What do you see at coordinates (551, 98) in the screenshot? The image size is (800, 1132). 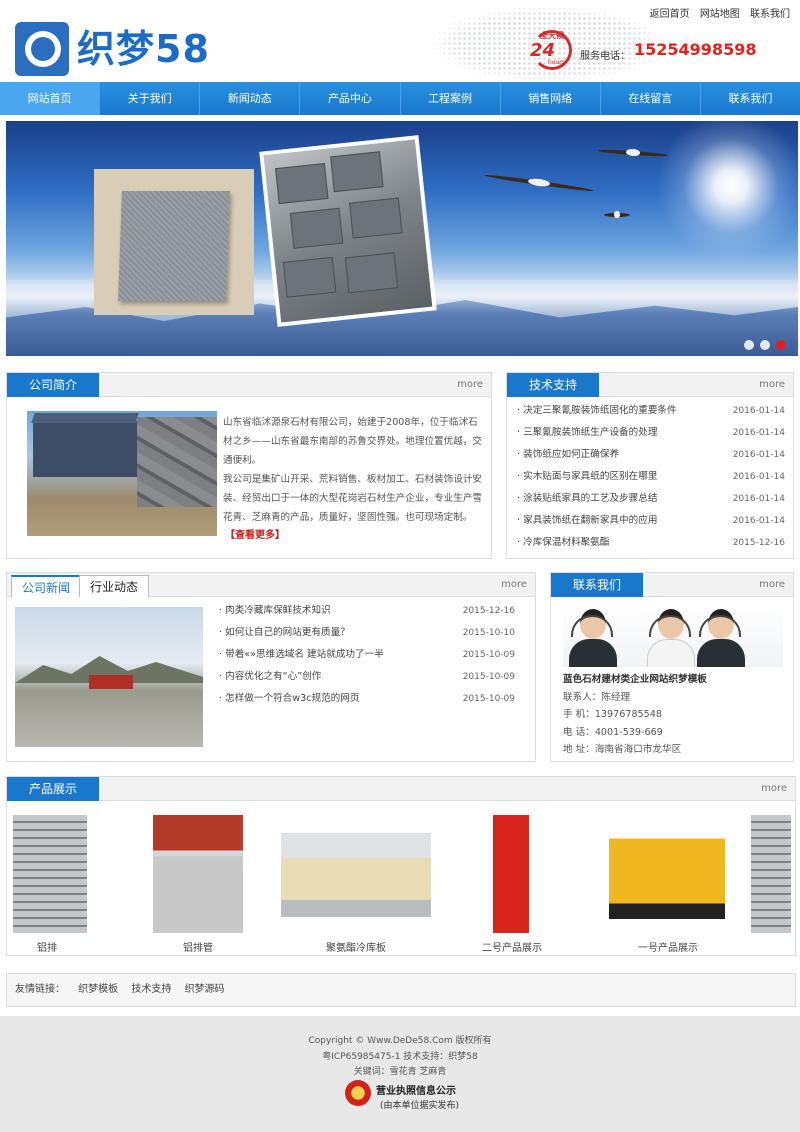 I see `nav-item-sales: 销售网络` at bounding box center [551, 98].